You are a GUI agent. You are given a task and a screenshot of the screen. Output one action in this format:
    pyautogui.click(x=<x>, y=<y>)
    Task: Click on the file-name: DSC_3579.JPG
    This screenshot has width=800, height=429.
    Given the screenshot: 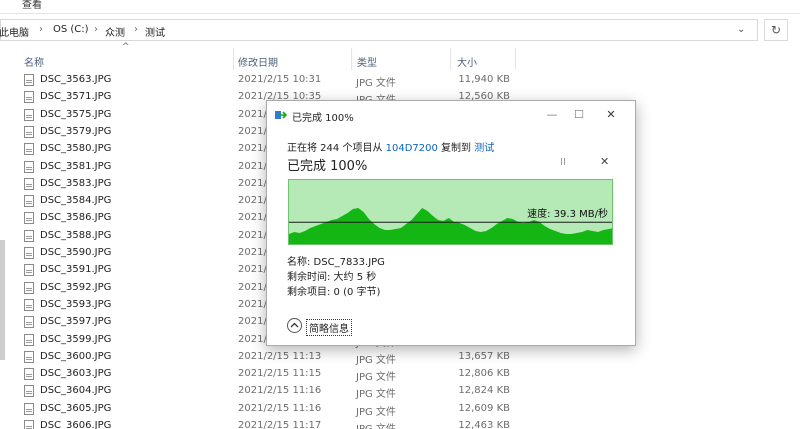 What is the action you would take?
    pyautogui.click(x=76, y=131)
    